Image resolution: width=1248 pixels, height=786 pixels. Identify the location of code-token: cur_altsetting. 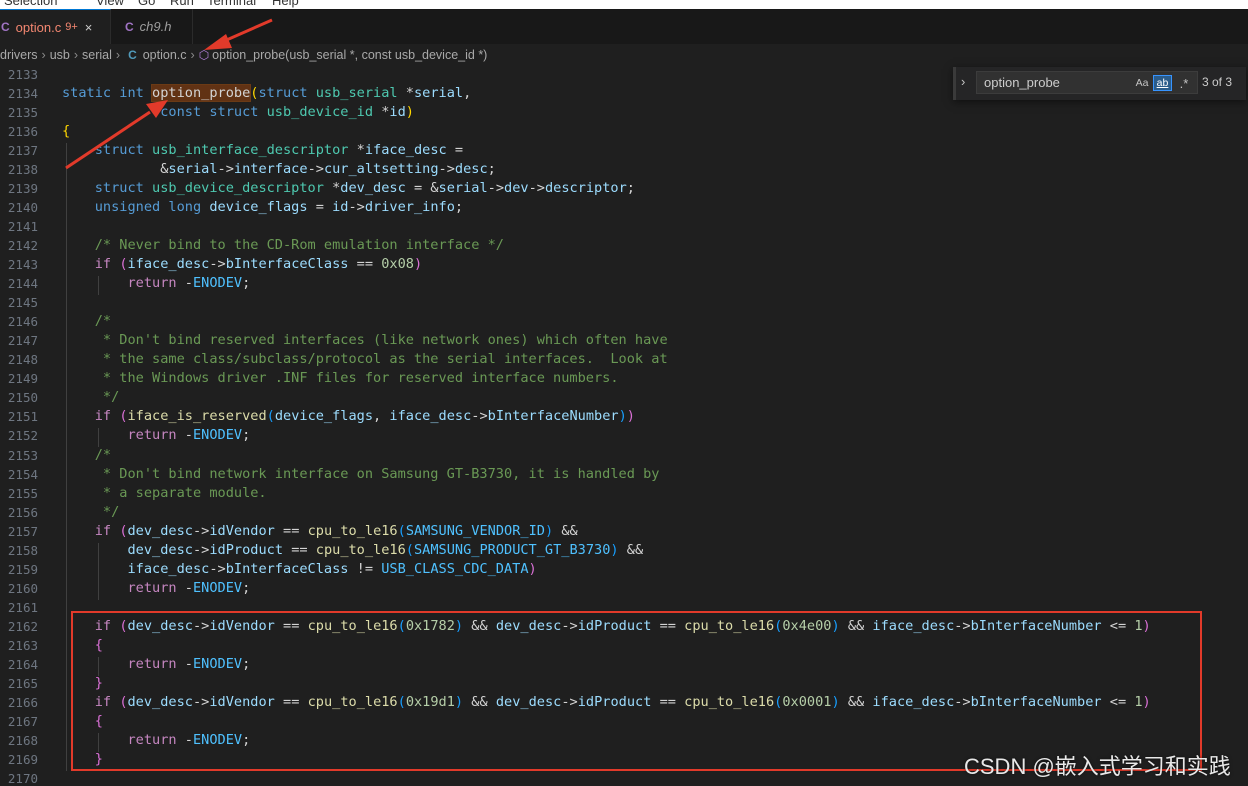
(381, 168).